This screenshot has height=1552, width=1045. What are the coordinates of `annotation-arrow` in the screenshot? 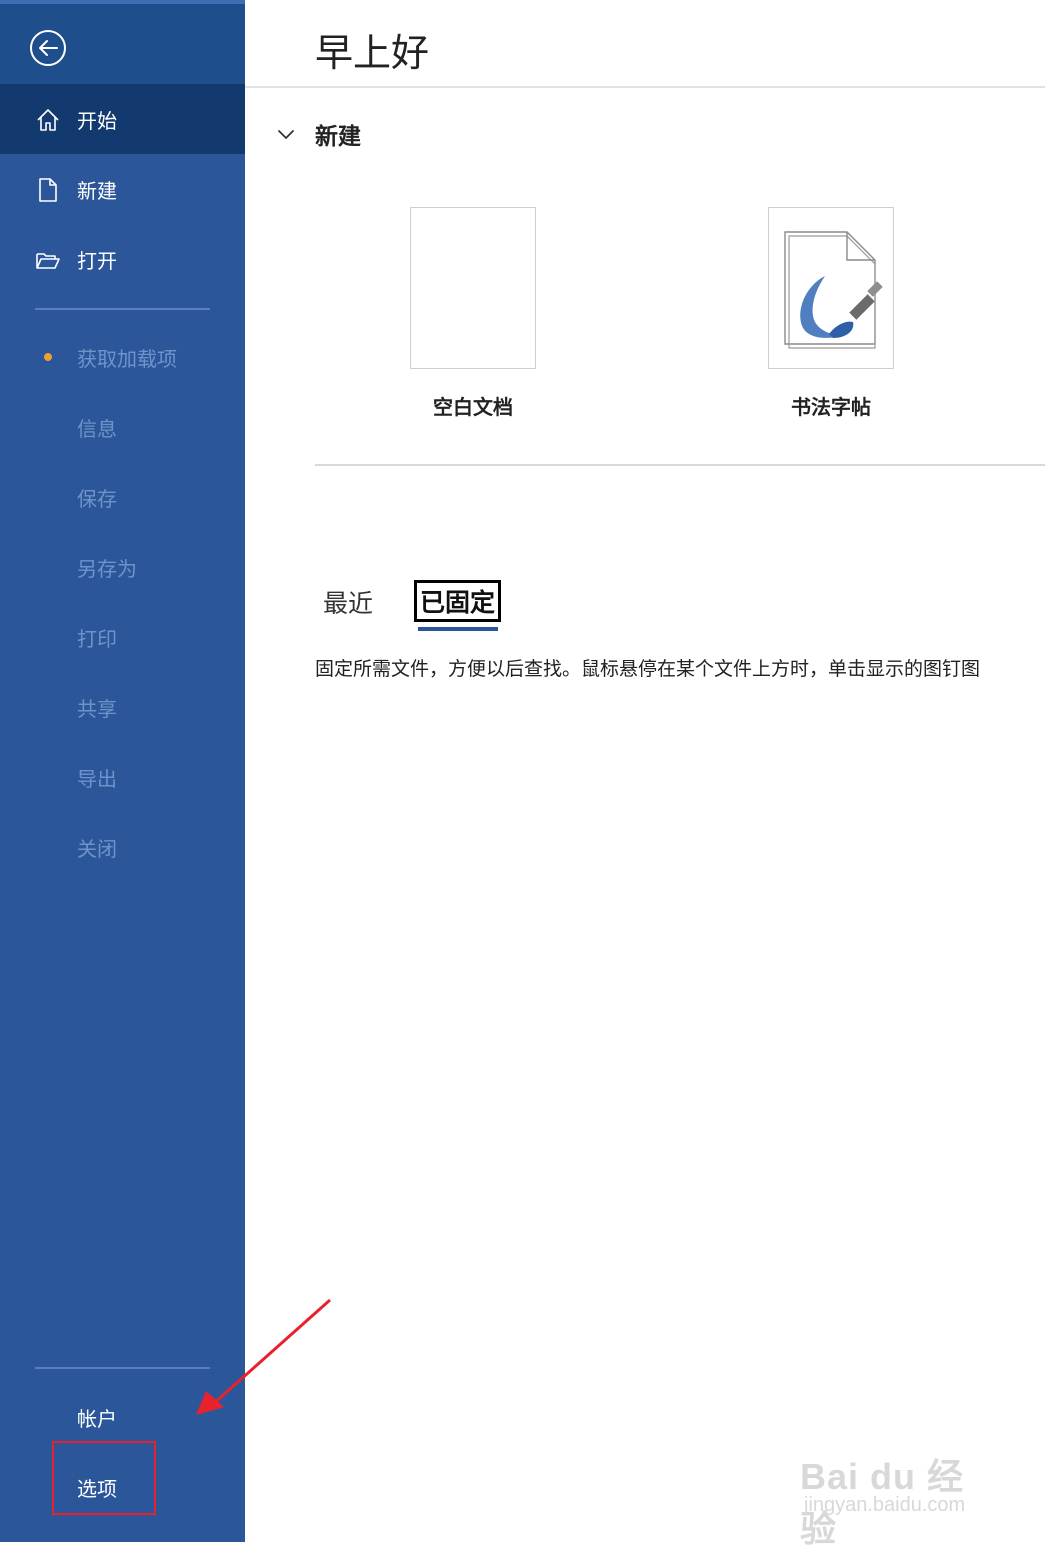 It's located at (263, 1356).